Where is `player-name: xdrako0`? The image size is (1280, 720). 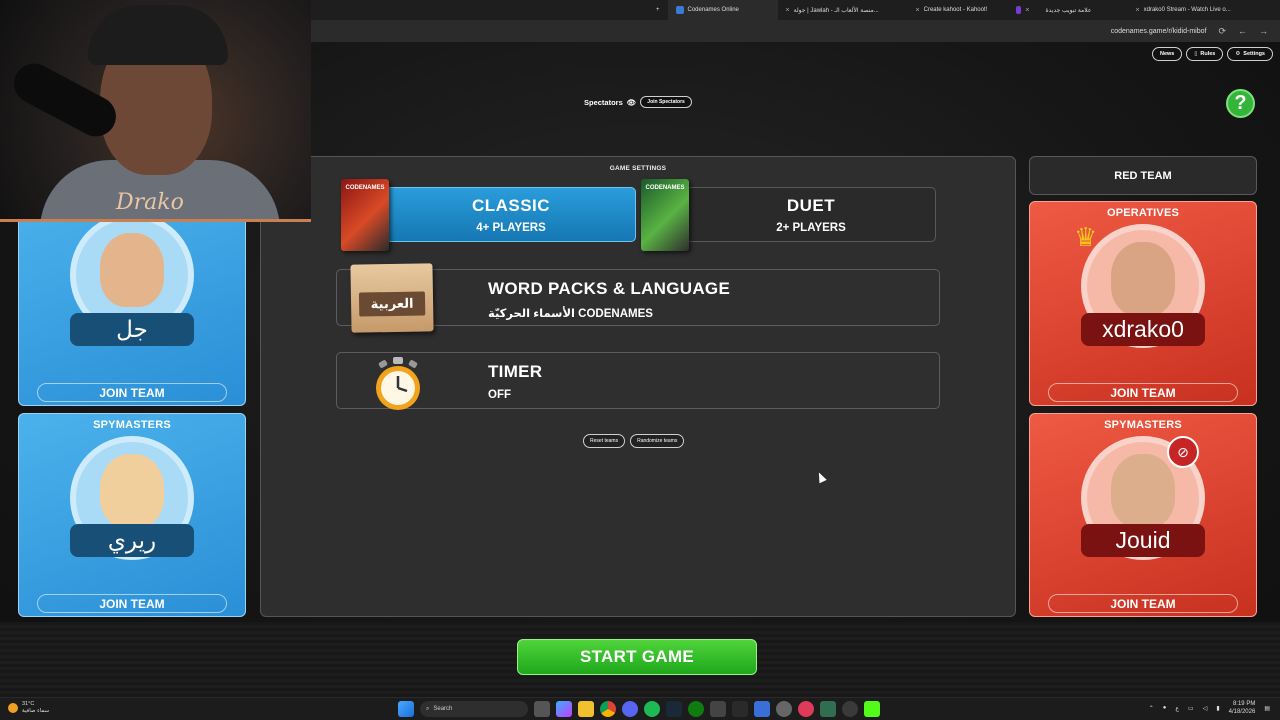 player-name: xdrako0 is located at coordinates (1143, 329).